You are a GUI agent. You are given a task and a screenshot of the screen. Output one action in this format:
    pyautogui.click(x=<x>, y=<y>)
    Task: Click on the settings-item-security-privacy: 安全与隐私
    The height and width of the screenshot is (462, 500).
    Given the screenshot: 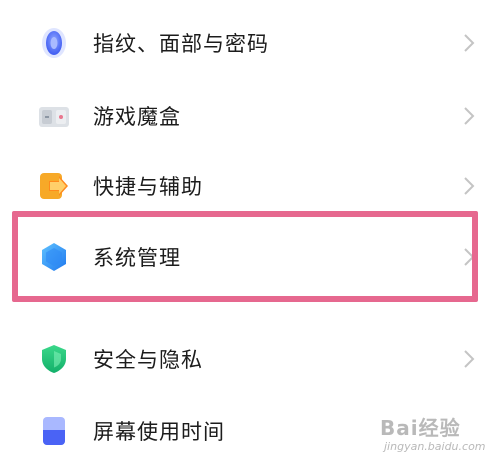 What is the action you would take?
    pyautogui.click(x=250, y=359)
    